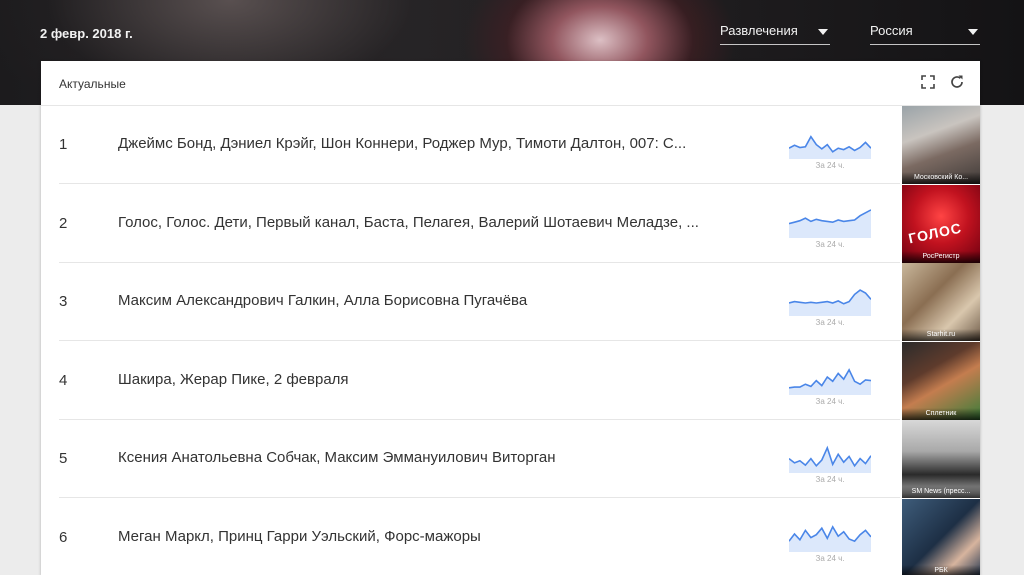  I want to click on thumb-logo-text: ГОЛОС, so click(935, 232).